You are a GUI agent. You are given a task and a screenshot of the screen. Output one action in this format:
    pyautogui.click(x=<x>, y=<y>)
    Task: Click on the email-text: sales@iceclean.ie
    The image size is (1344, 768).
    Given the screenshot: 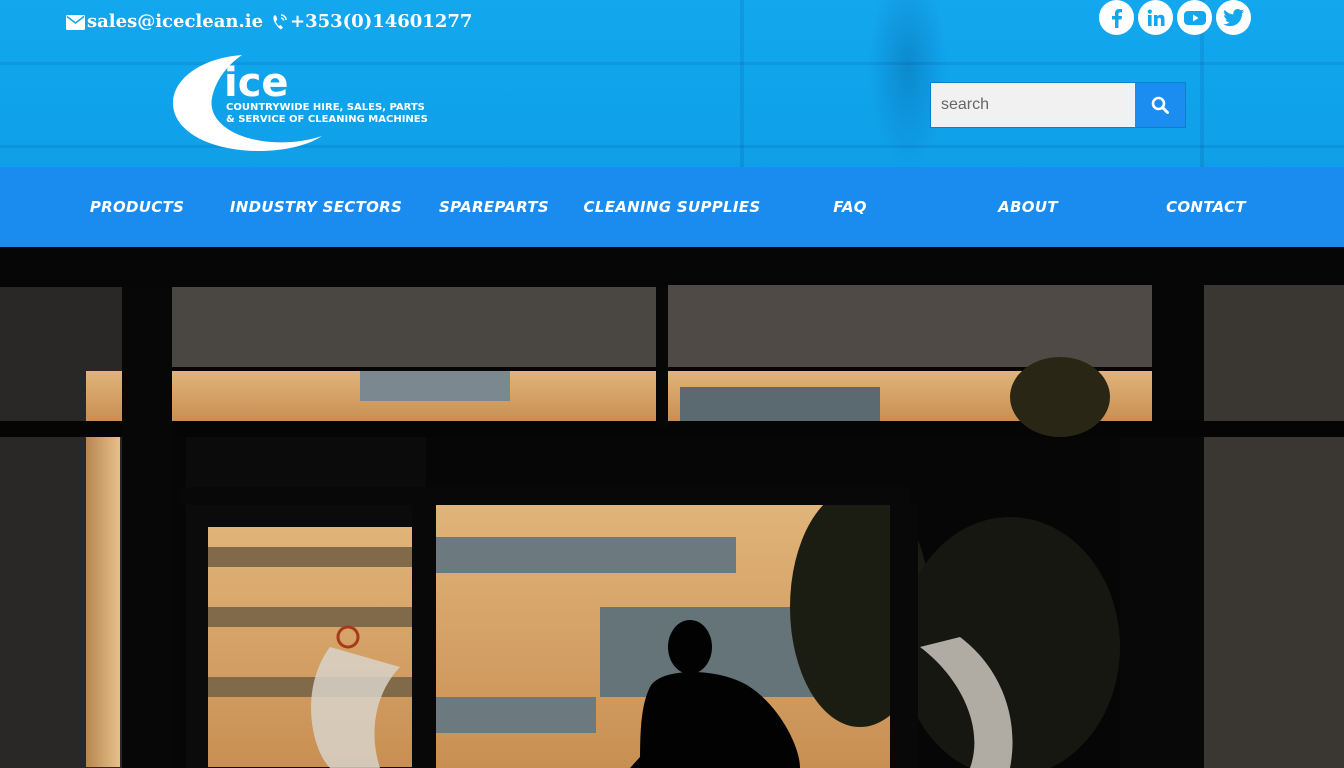 What is the action you would take?
    pyautogui.click(x=175, y=21)
    